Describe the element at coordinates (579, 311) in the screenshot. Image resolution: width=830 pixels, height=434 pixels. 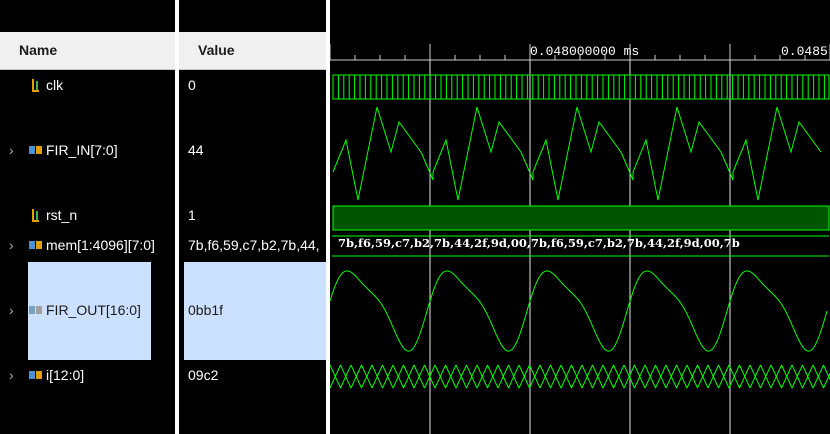
I see `fir-out-waveform` at that location.